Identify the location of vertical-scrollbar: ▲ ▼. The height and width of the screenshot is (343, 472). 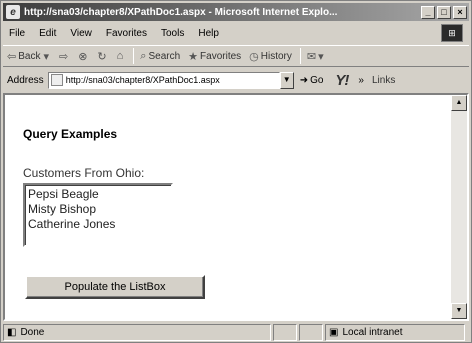
(459, 207).